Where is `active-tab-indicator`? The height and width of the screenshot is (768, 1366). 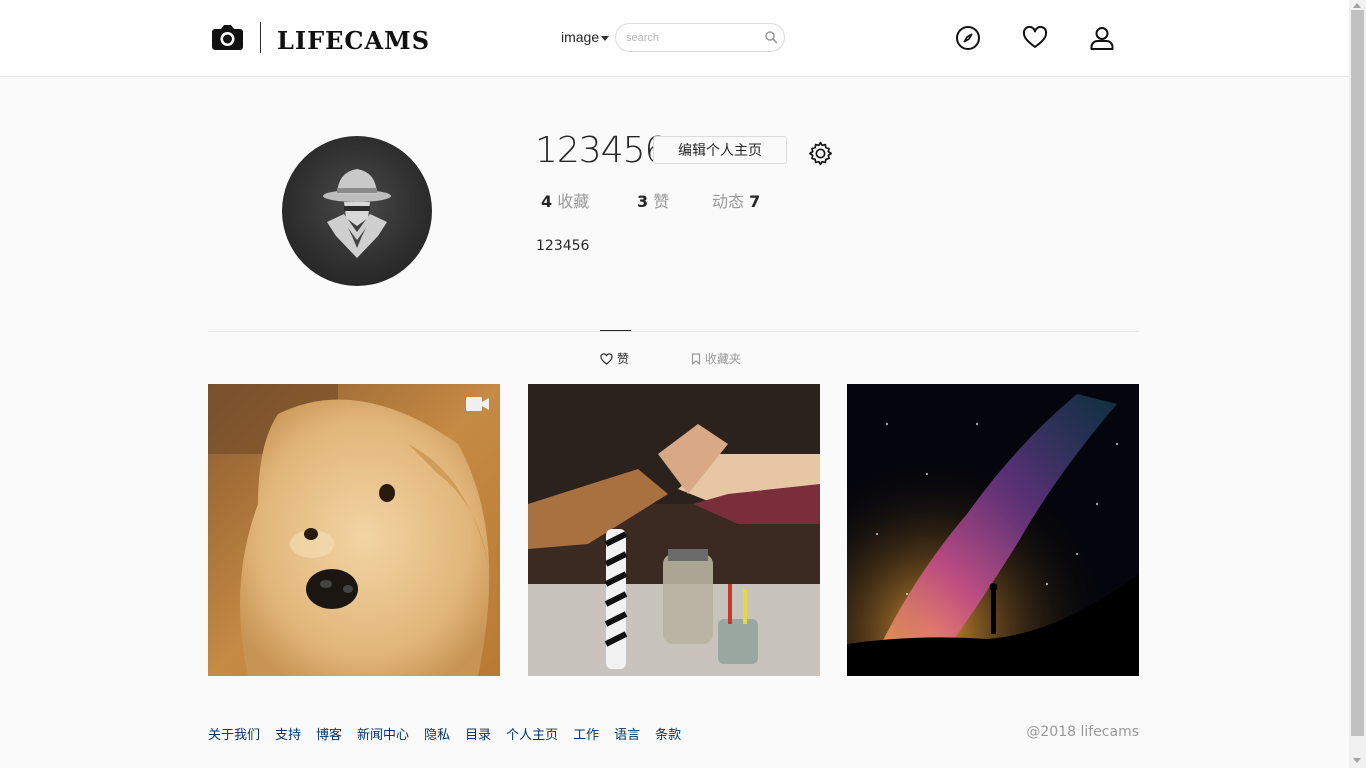
active-tab-indicator is located at coordinates (615, 330).